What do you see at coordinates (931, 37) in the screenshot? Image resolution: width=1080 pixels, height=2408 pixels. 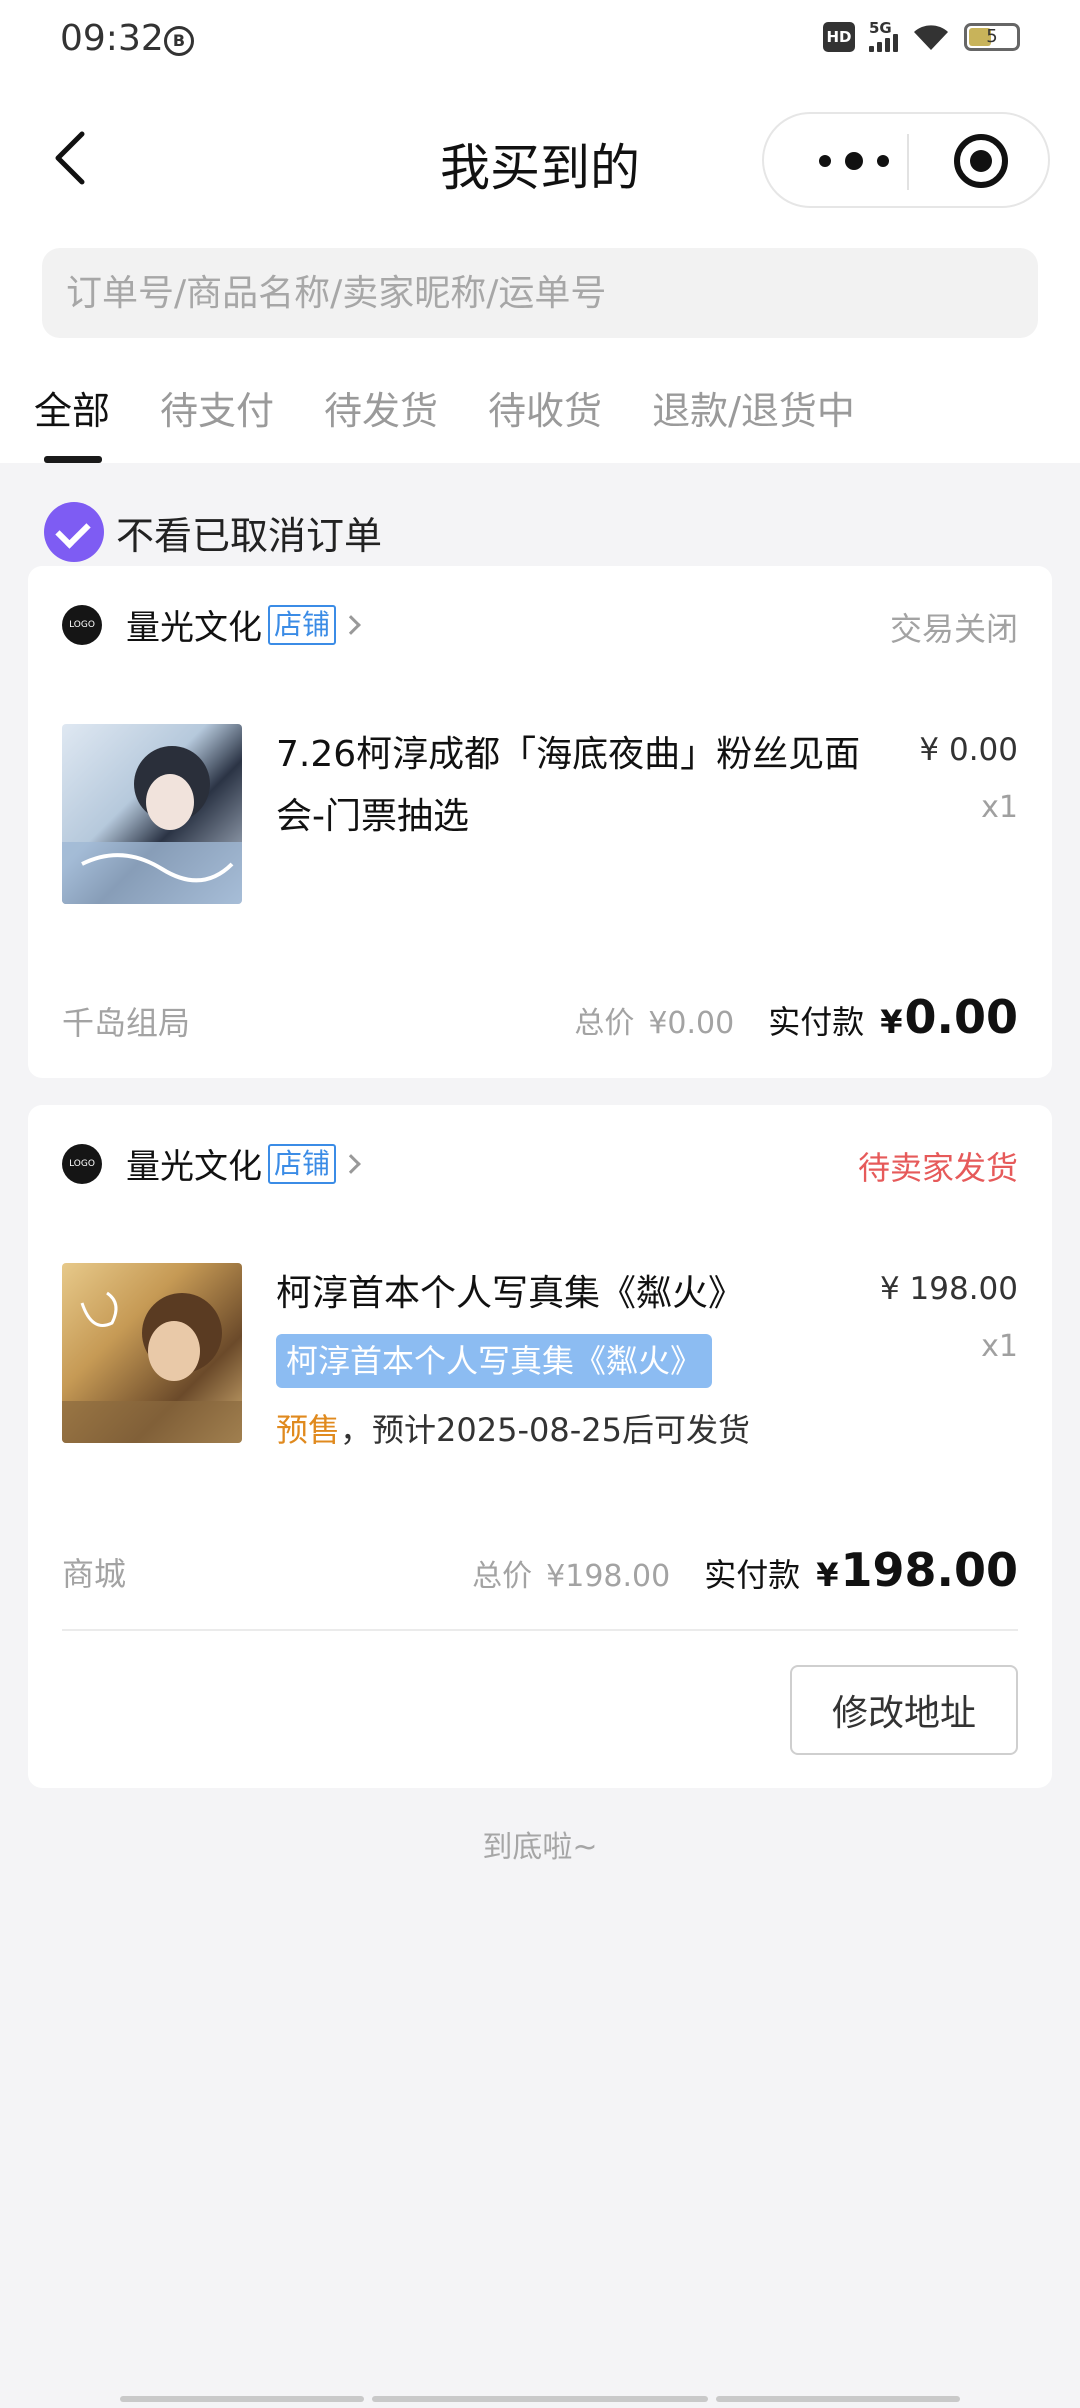 I see `wifi-icon` at bounding box center [931, 37].